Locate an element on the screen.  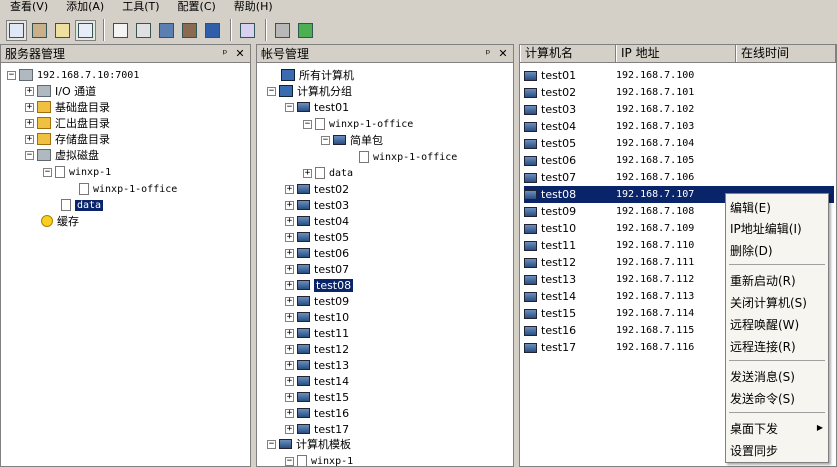
menu-item-sync-settings: 设置同步 is located at coordinates (754, 450).